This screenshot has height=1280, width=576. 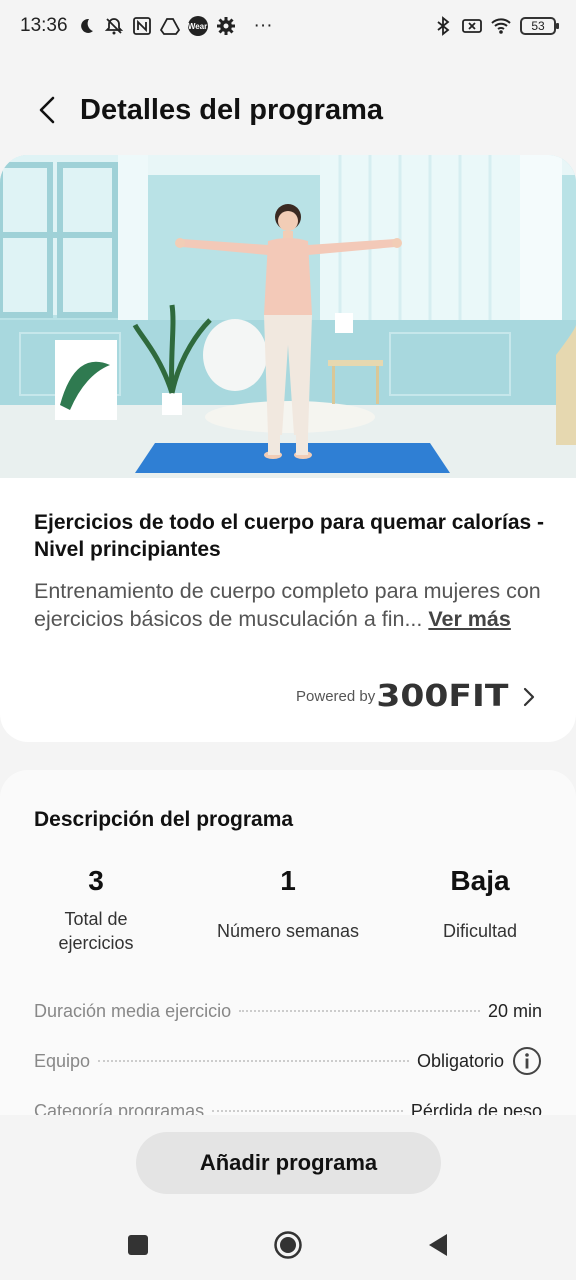 I want to click on chevron-right-icon, so click(x=529, y=696).